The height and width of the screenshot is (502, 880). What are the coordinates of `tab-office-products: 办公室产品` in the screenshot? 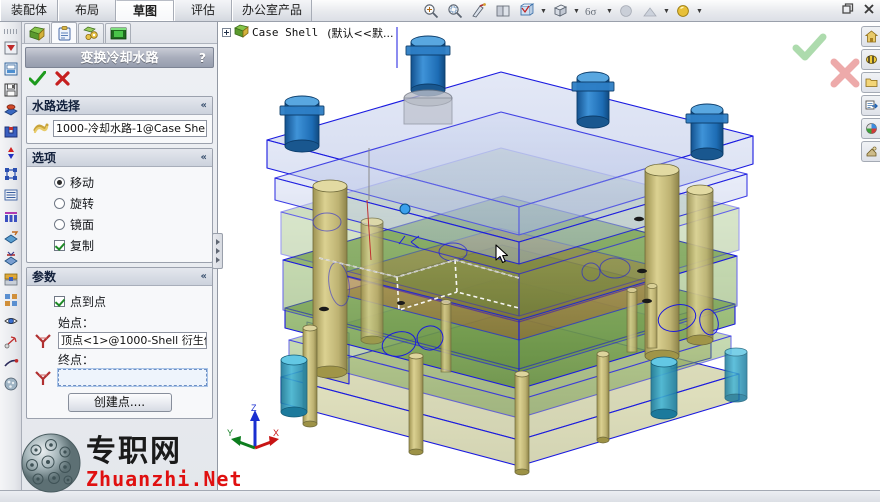 It's located at (272, 10).